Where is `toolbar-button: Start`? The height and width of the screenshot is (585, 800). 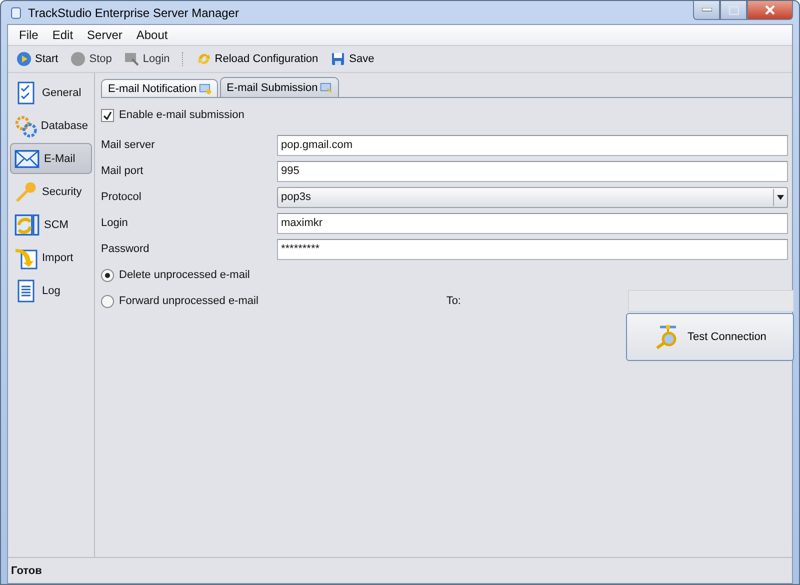 toolbar-button: Start is located at coordinates (37, 59).